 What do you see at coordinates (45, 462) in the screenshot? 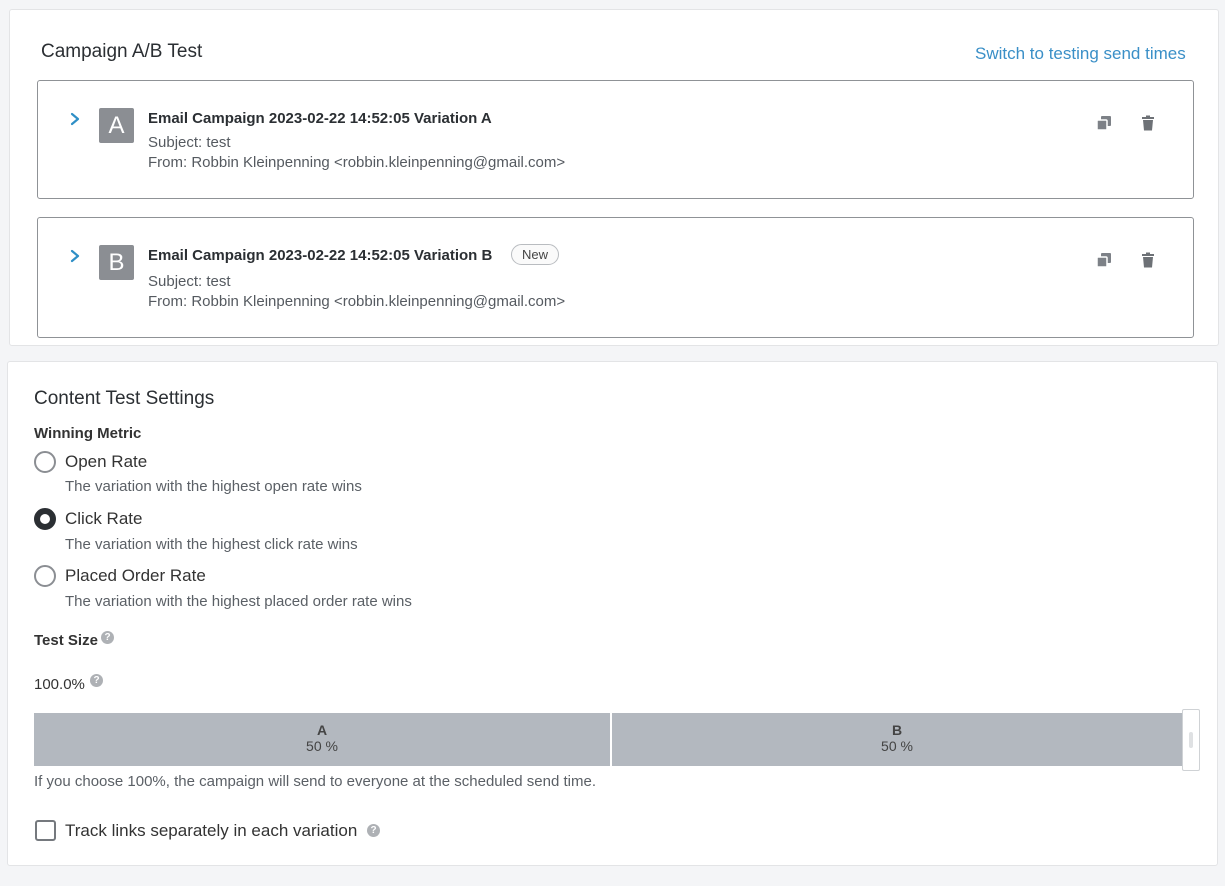
I see `radio-open-rate` at bounding box center [45, 462].